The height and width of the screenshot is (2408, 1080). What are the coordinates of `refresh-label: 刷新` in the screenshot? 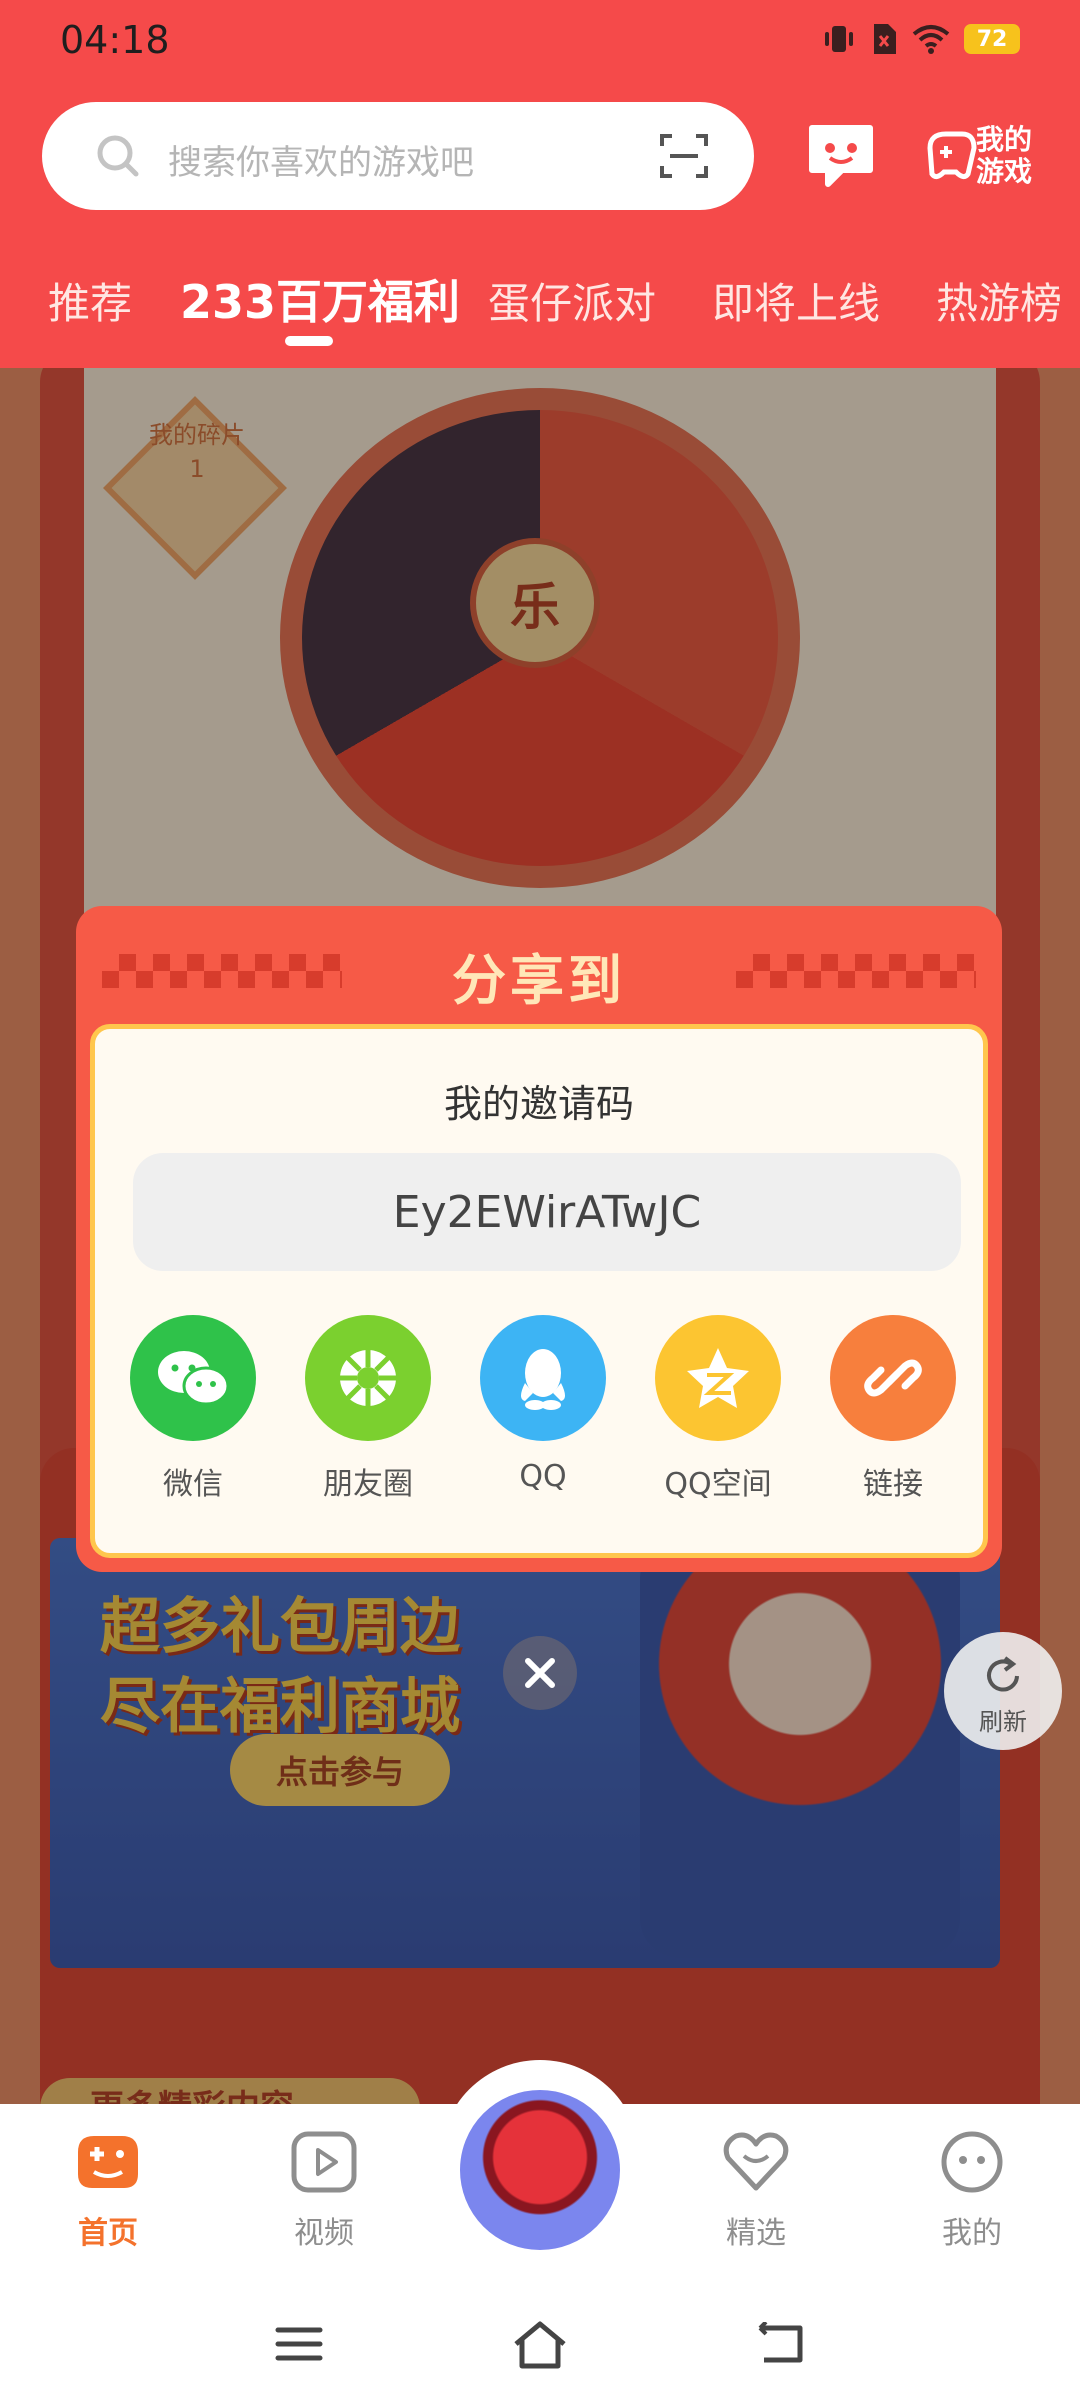 It's located at (1003, 1722).